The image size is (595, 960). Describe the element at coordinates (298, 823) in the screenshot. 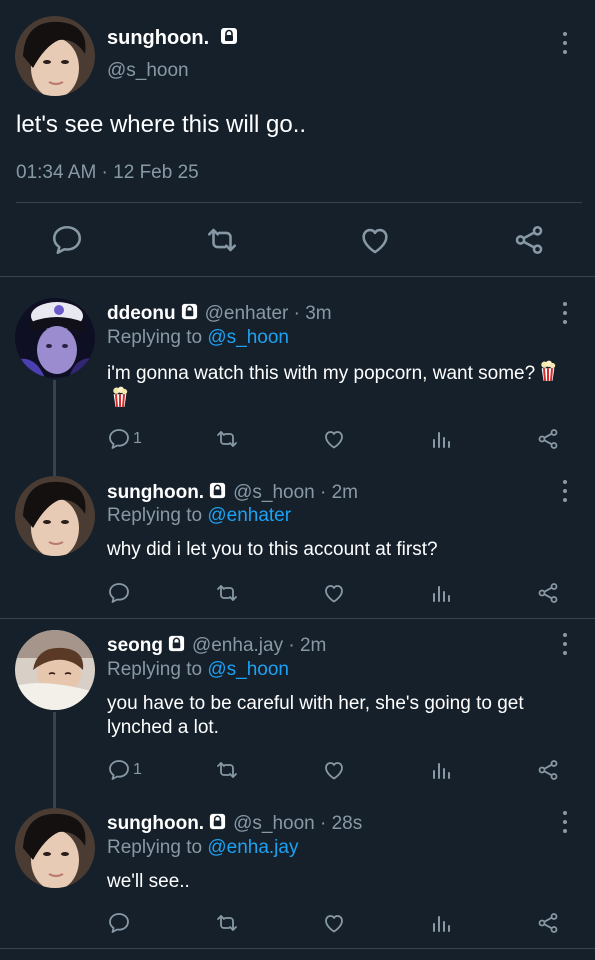

I see `author-handle-time: @s_hoon · 28s` at that location.